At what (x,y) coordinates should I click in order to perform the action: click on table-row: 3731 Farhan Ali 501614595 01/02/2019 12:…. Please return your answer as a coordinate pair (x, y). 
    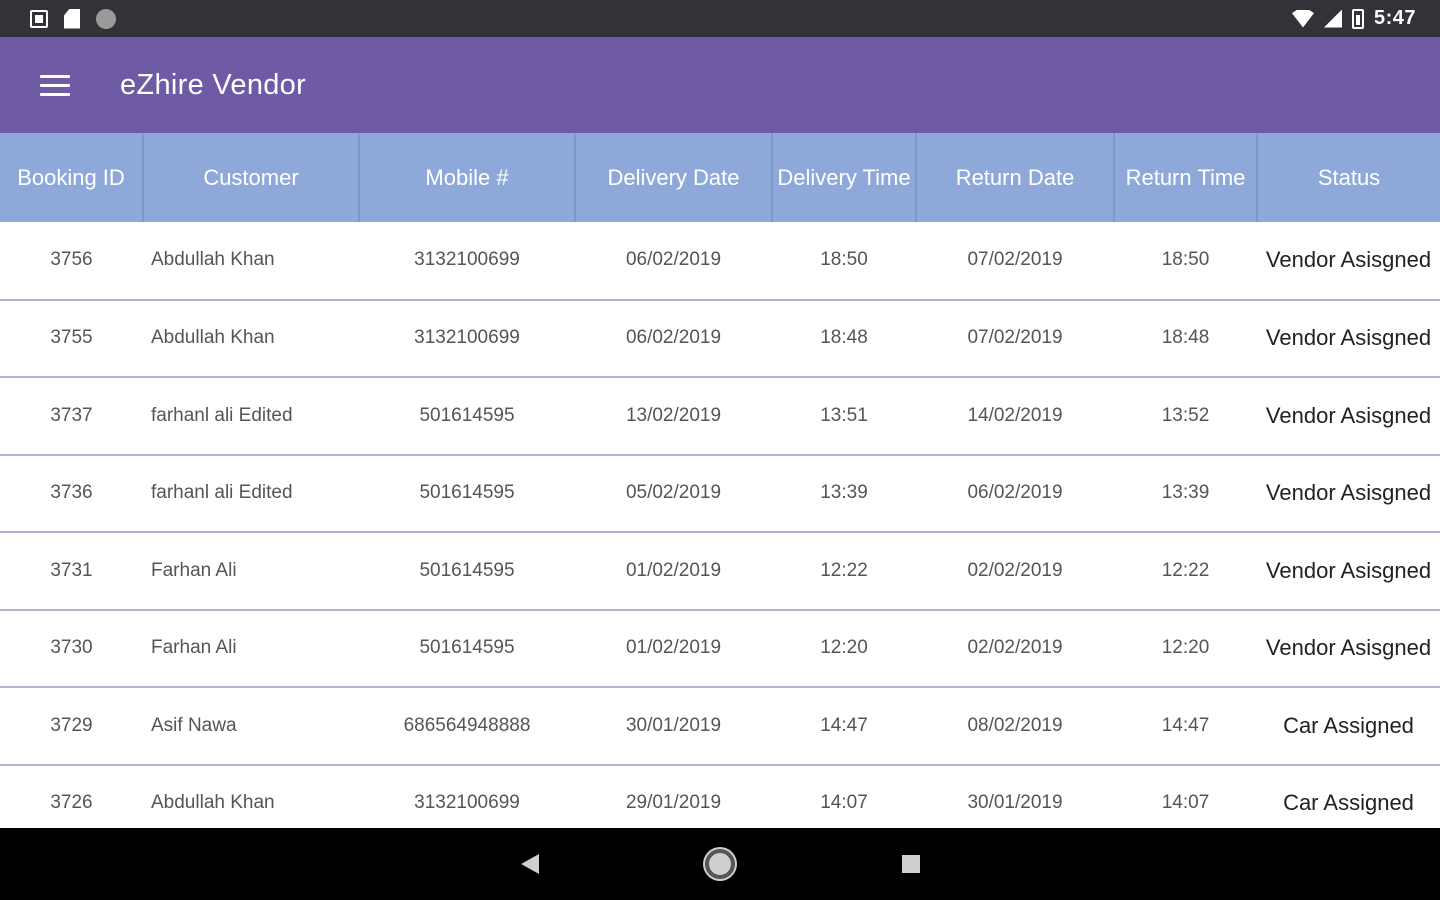
    Looking at the image, I should click on (720, 571).